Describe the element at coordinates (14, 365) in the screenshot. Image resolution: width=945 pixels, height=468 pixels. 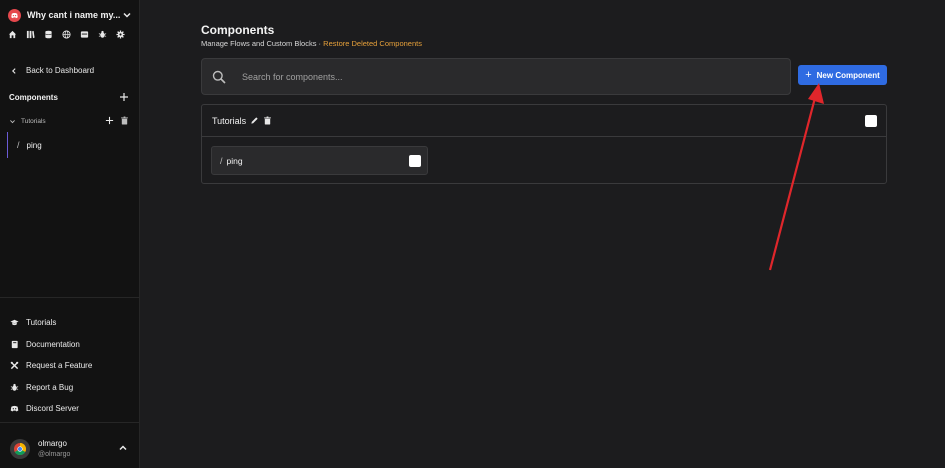
I see `tools-icon` at that location.